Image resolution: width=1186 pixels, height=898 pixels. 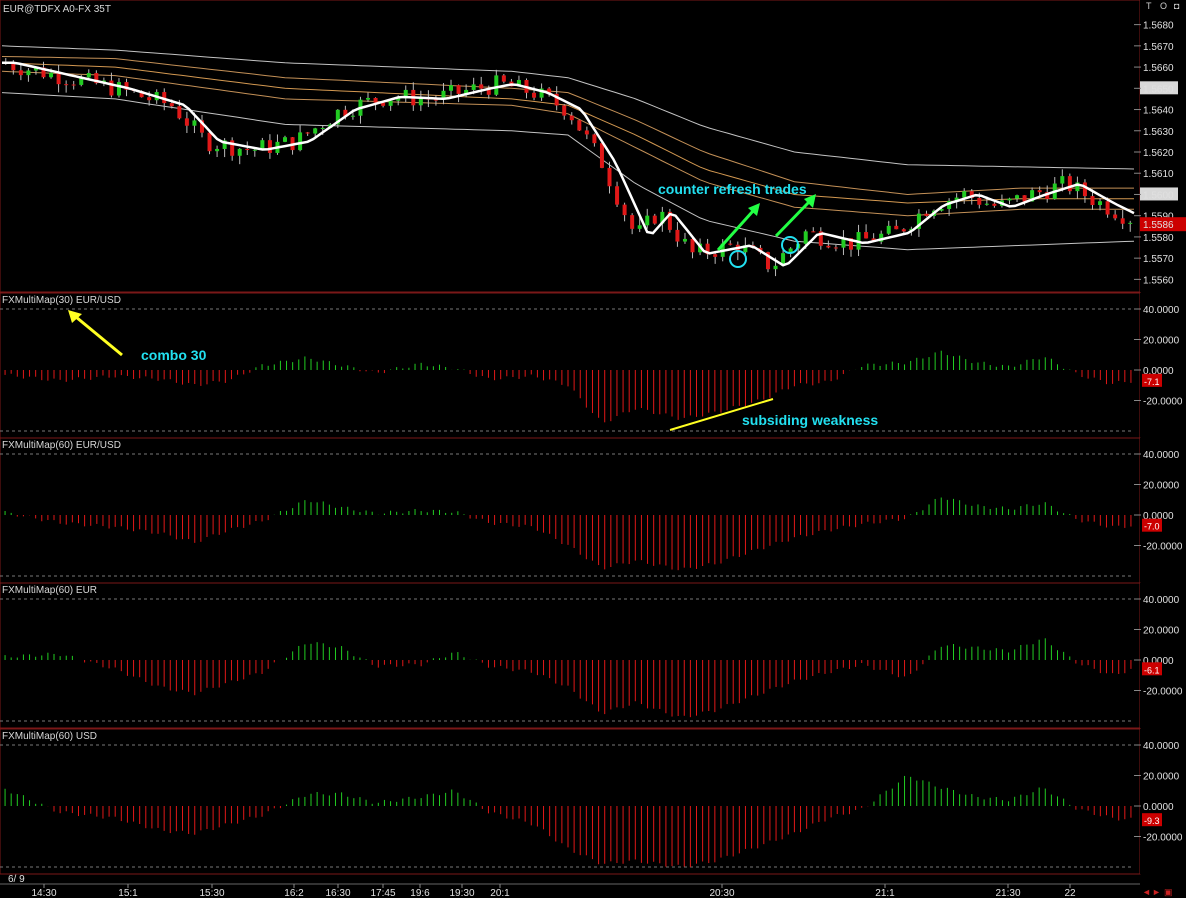 I want to click on osc-tick-label: 0.0000, so click(x=1158, y=807).